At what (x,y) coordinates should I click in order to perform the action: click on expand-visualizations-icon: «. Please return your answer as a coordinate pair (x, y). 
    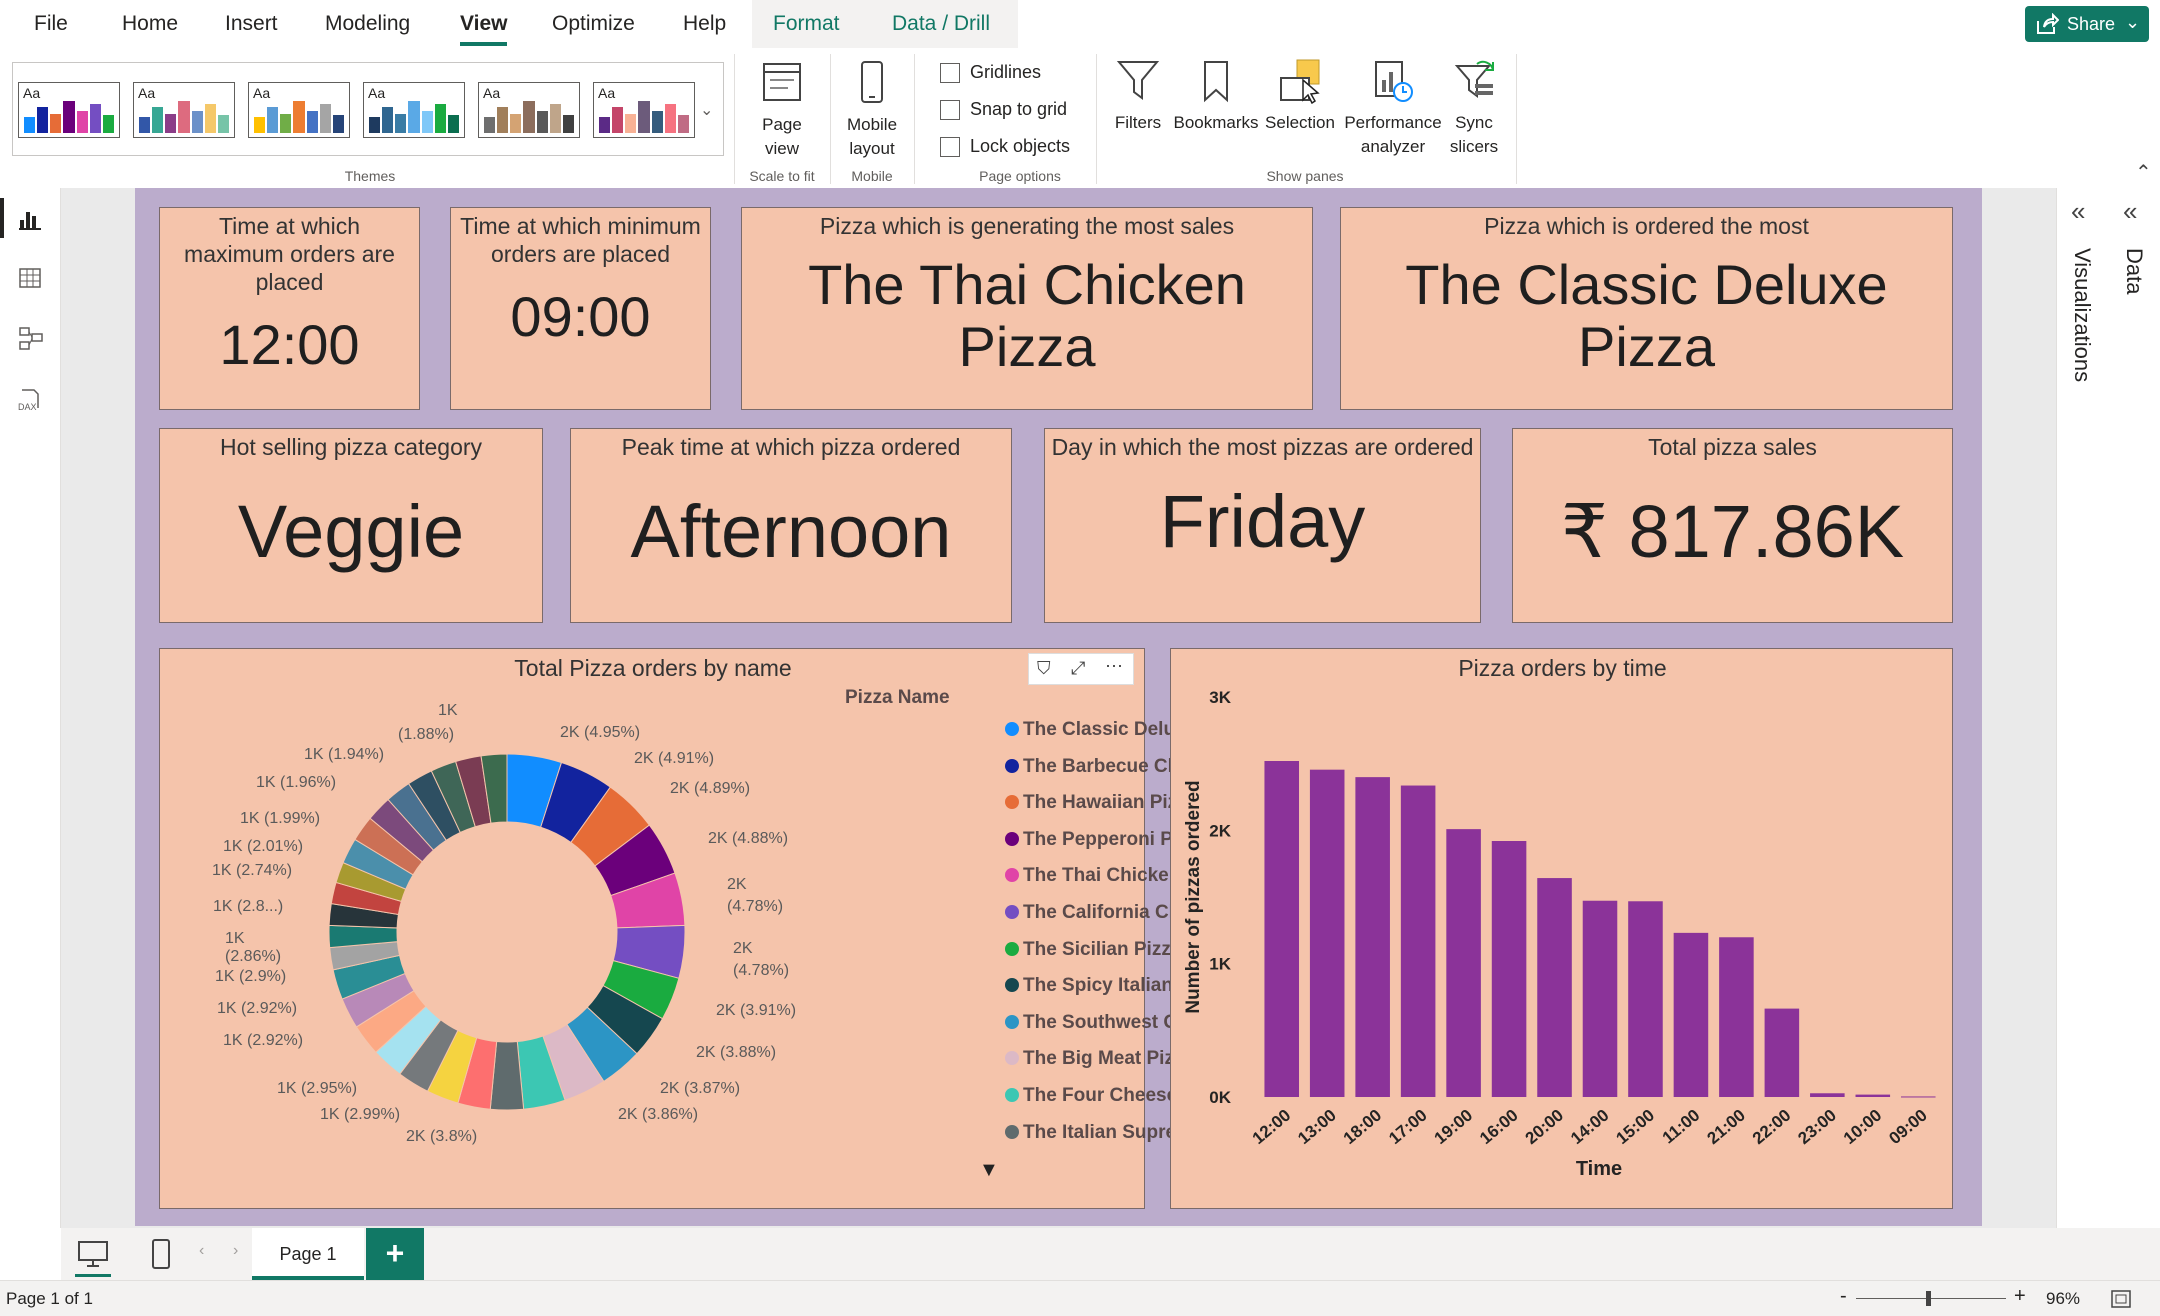
    Looking at the image, I should click on (2078, 211).